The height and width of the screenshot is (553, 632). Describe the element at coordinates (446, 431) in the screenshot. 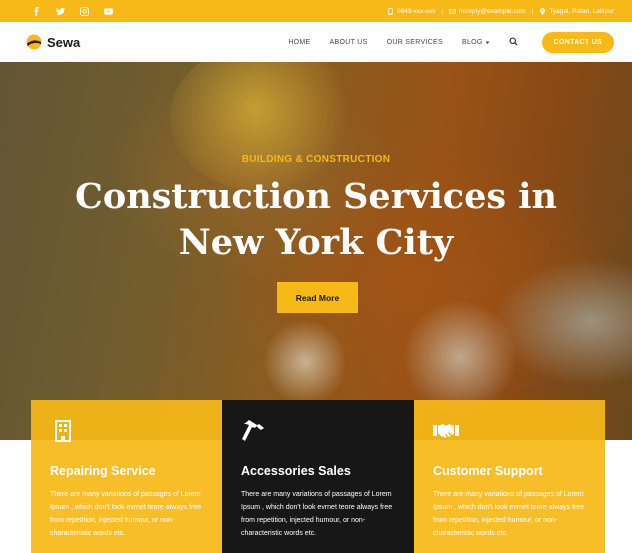

I see `handshake-icon` at that location.